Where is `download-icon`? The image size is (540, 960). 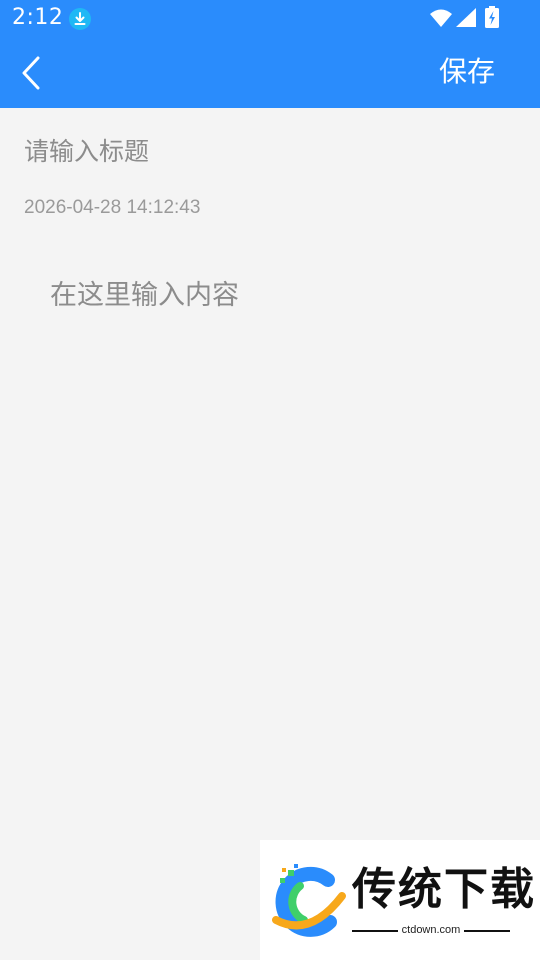 download-icon is located at coordinates (80, 19).